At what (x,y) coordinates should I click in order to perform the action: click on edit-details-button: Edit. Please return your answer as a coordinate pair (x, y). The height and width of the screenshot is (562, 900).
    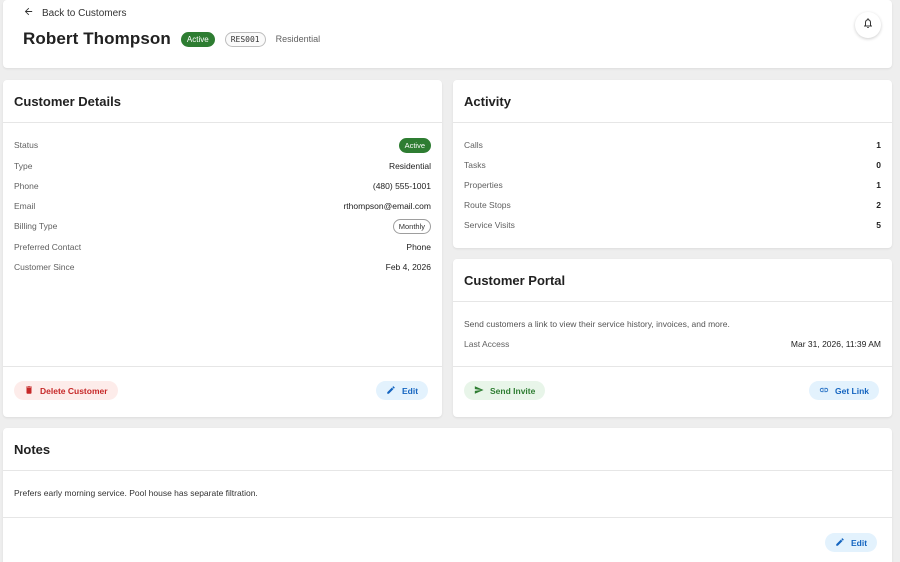
    Looking at the image, I should click on (402, 390).